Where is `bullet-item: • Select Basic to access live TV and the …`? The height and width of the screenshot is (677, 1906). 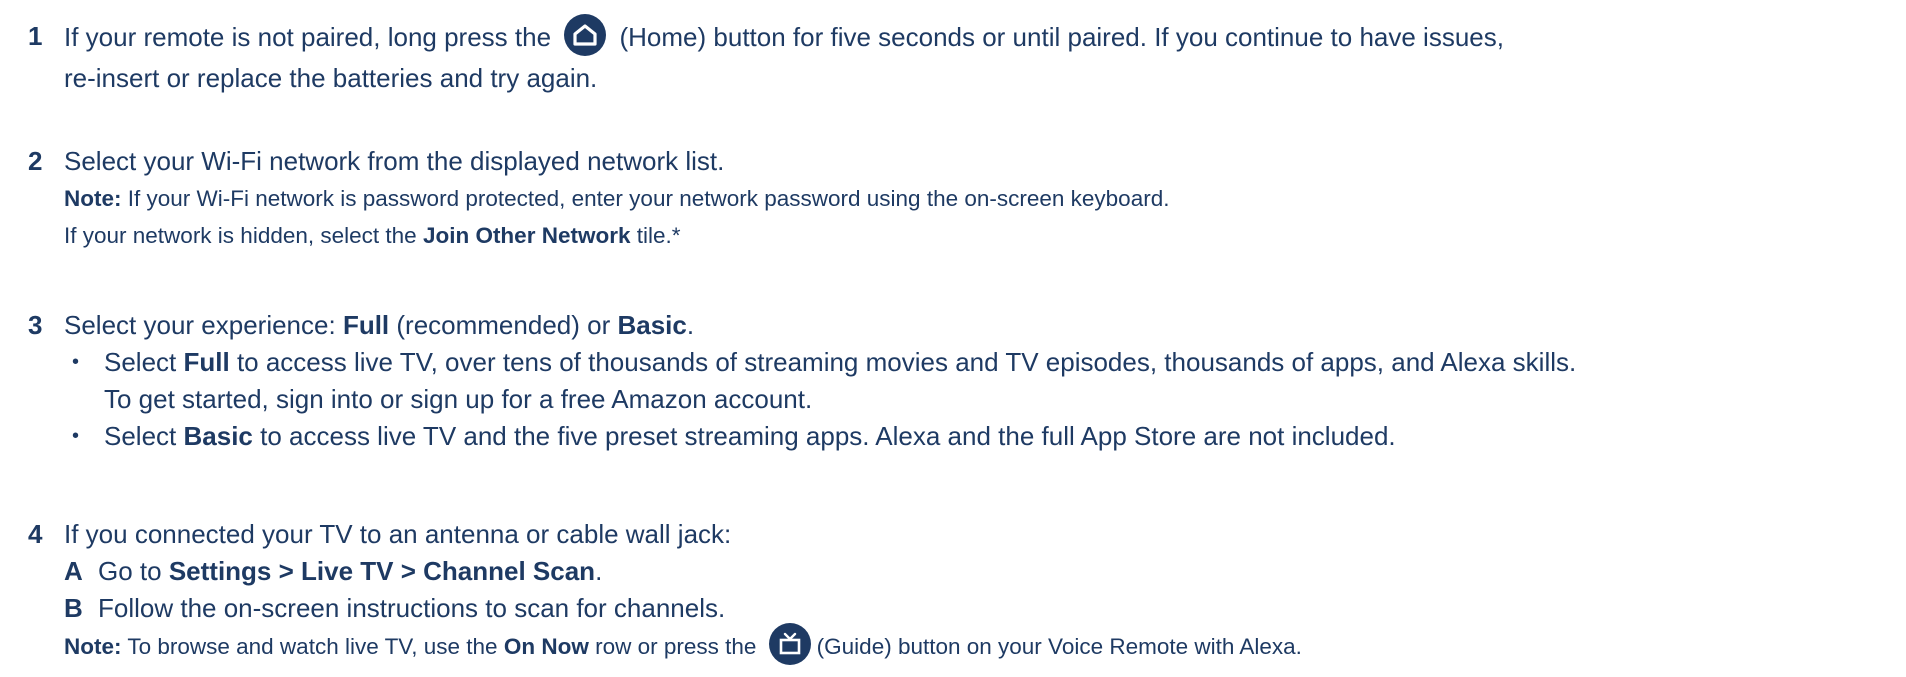 bullet-item: • Select Basic to access live TV and the … is located at coordinates (985, 436).